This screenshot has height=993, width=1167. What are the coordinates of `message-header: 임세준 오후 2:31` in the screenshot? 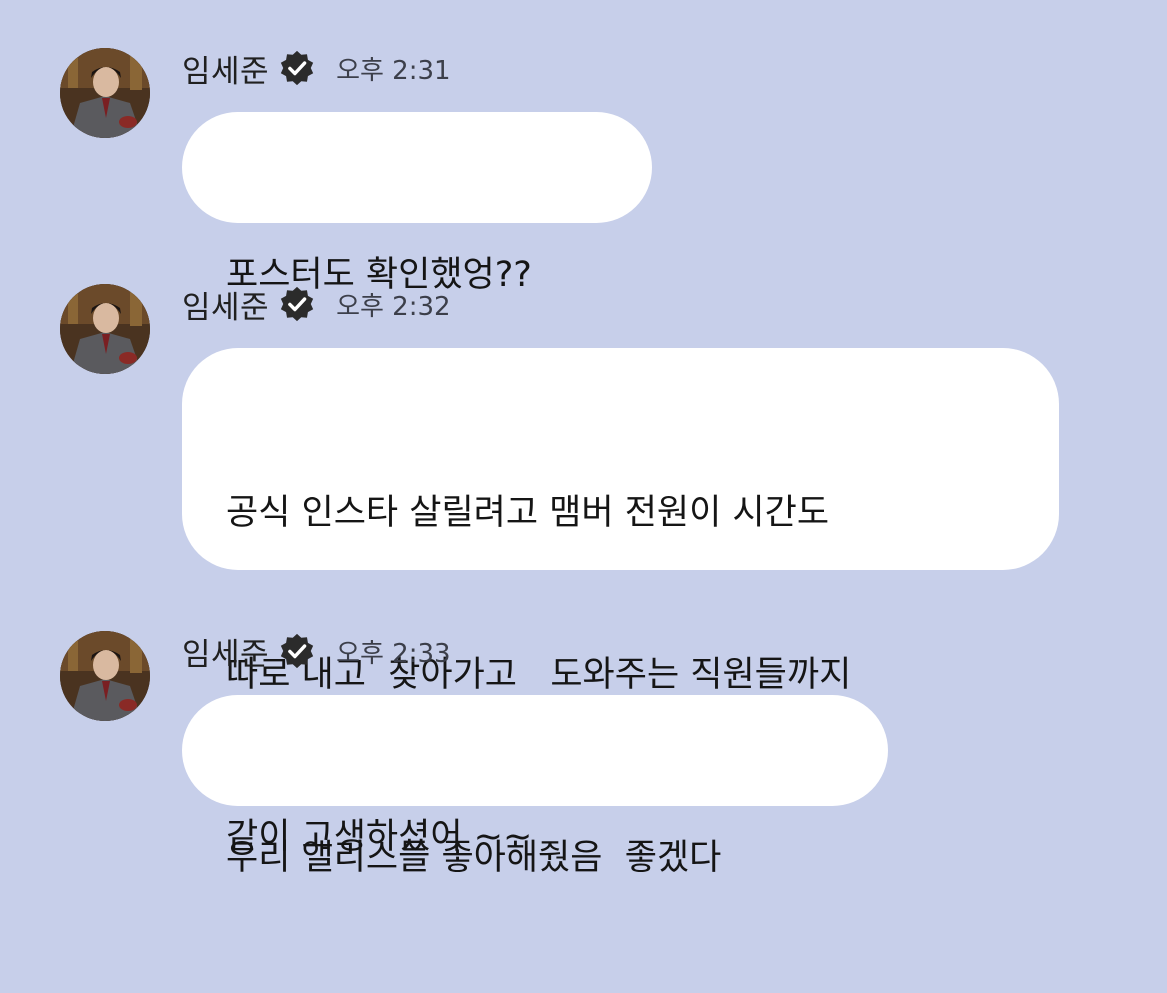 It's located at (316, 68).